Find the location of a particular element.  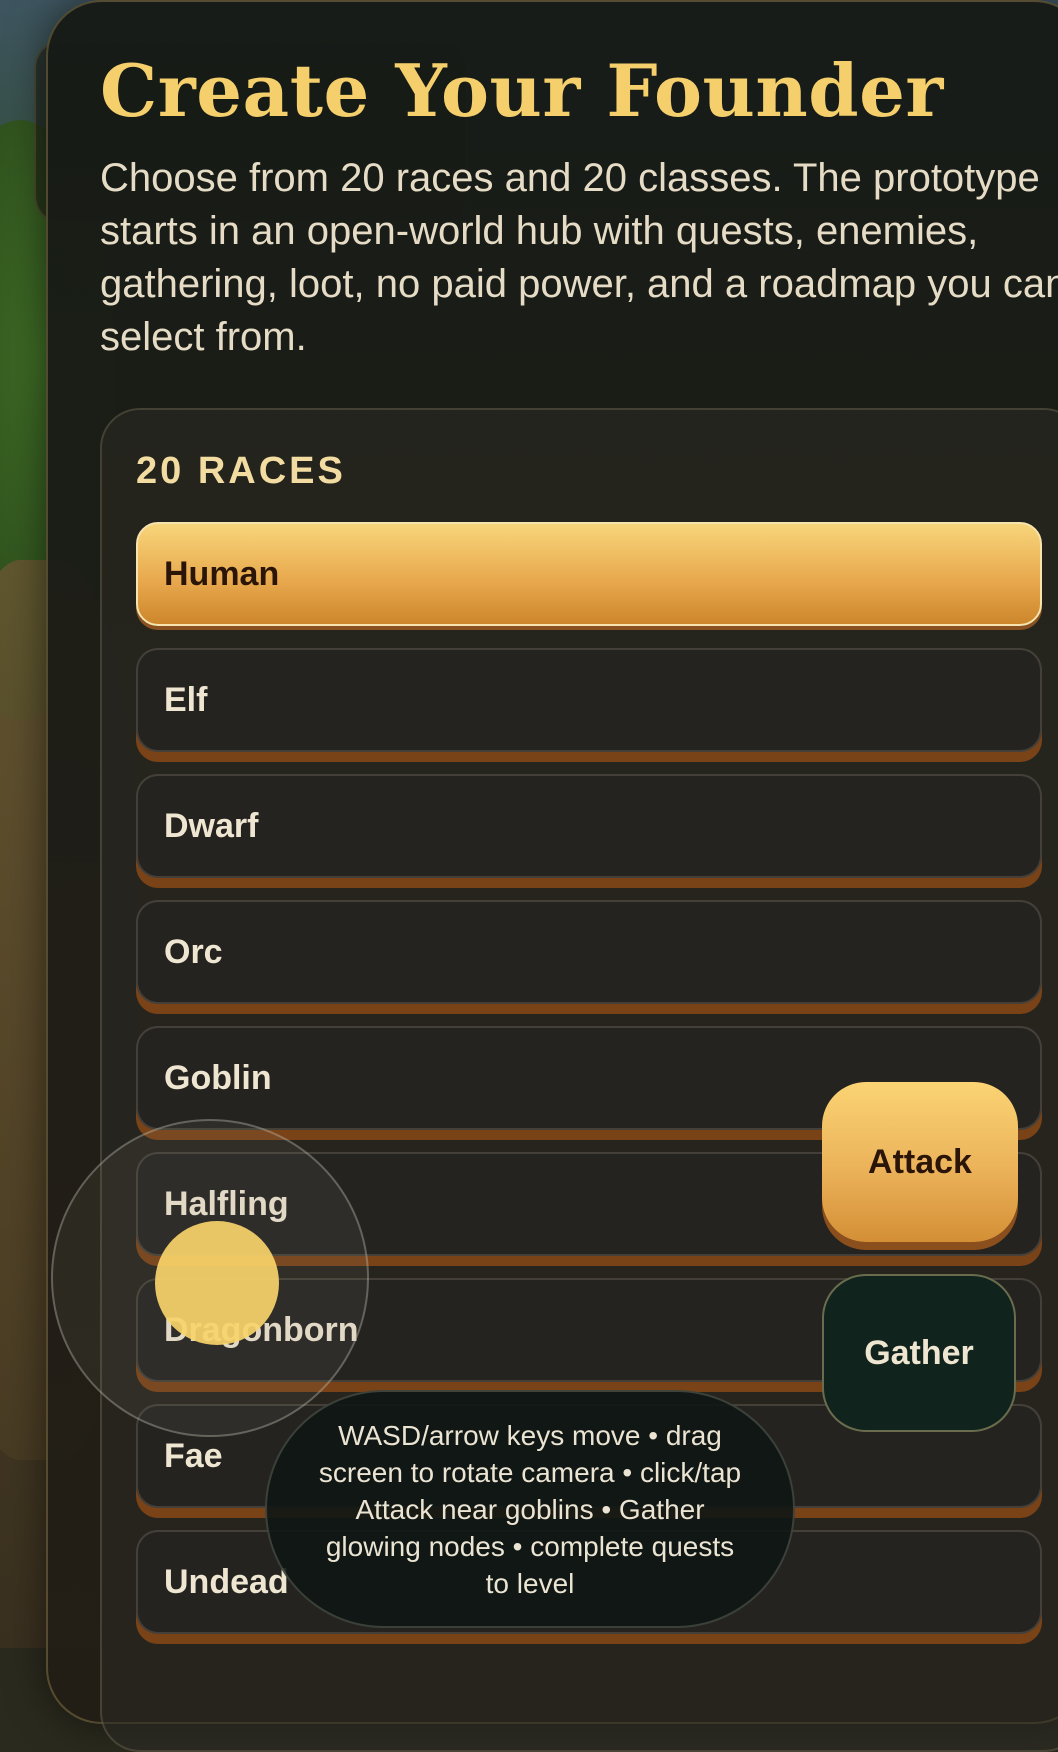

race-label: Dwarf is located at coordinates (211, 825).